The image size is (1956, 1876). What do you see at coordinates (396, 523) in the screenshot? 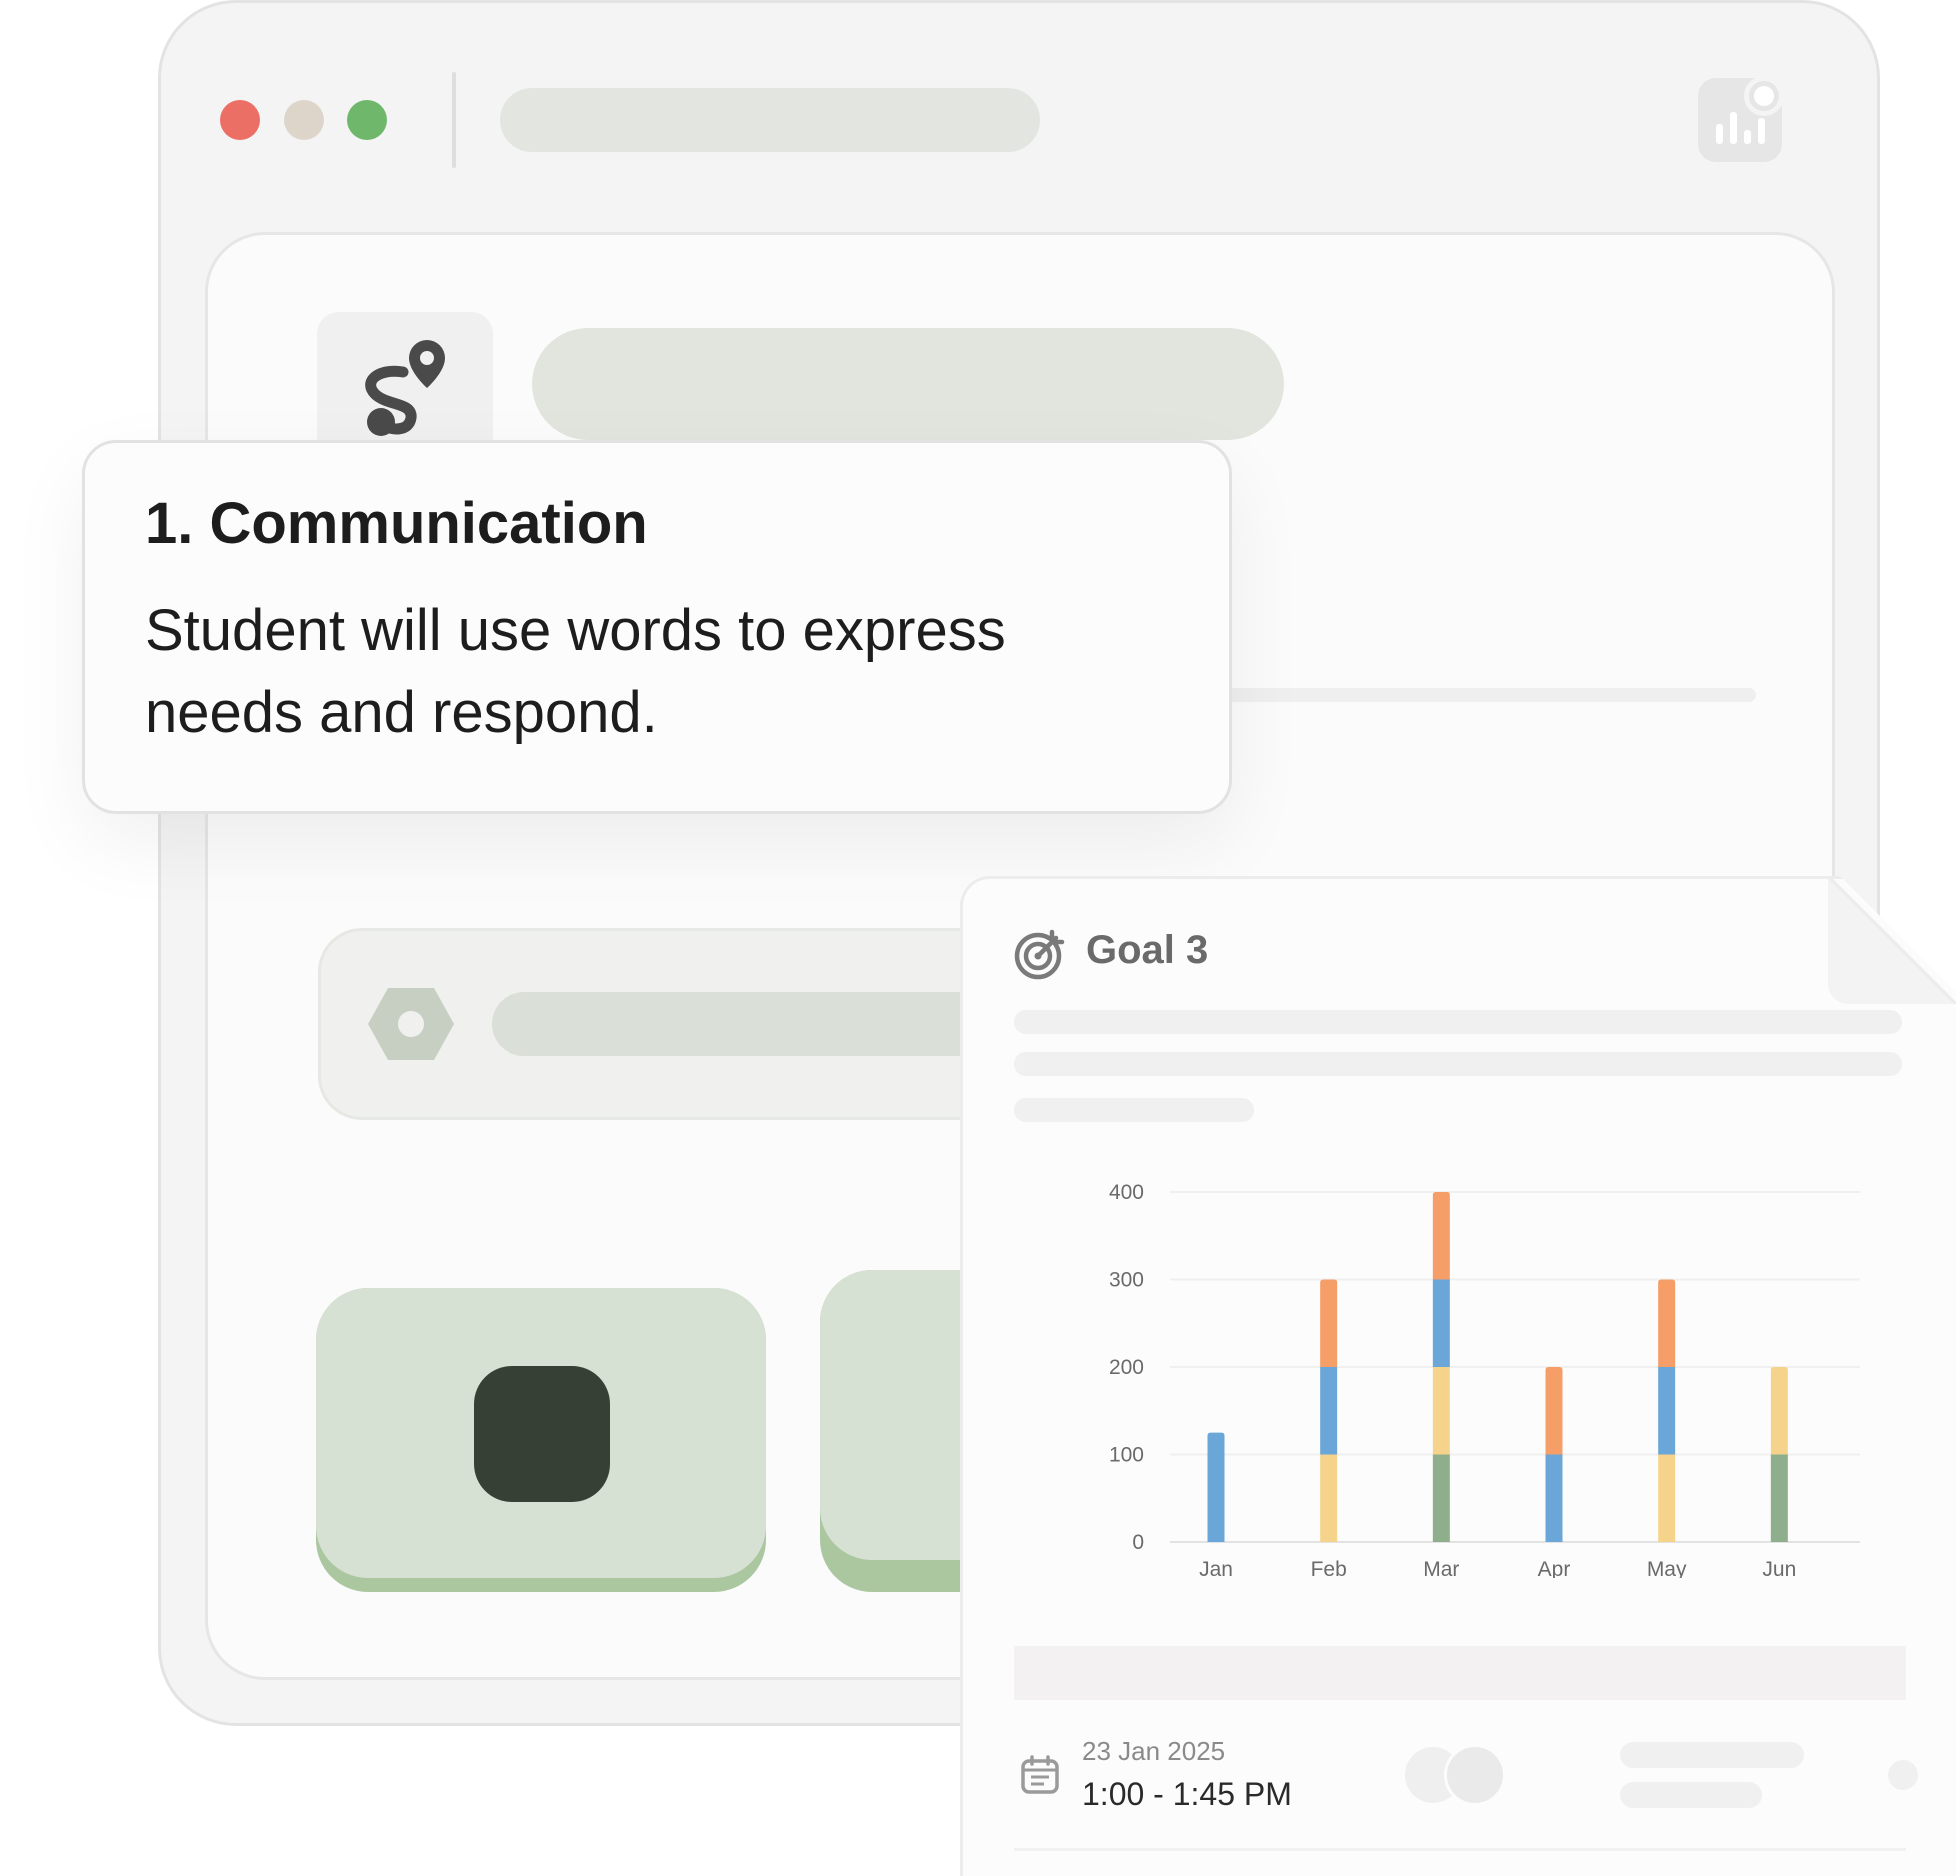
I see `goal-title: 1. Communication` at bounding box center [396, 523].